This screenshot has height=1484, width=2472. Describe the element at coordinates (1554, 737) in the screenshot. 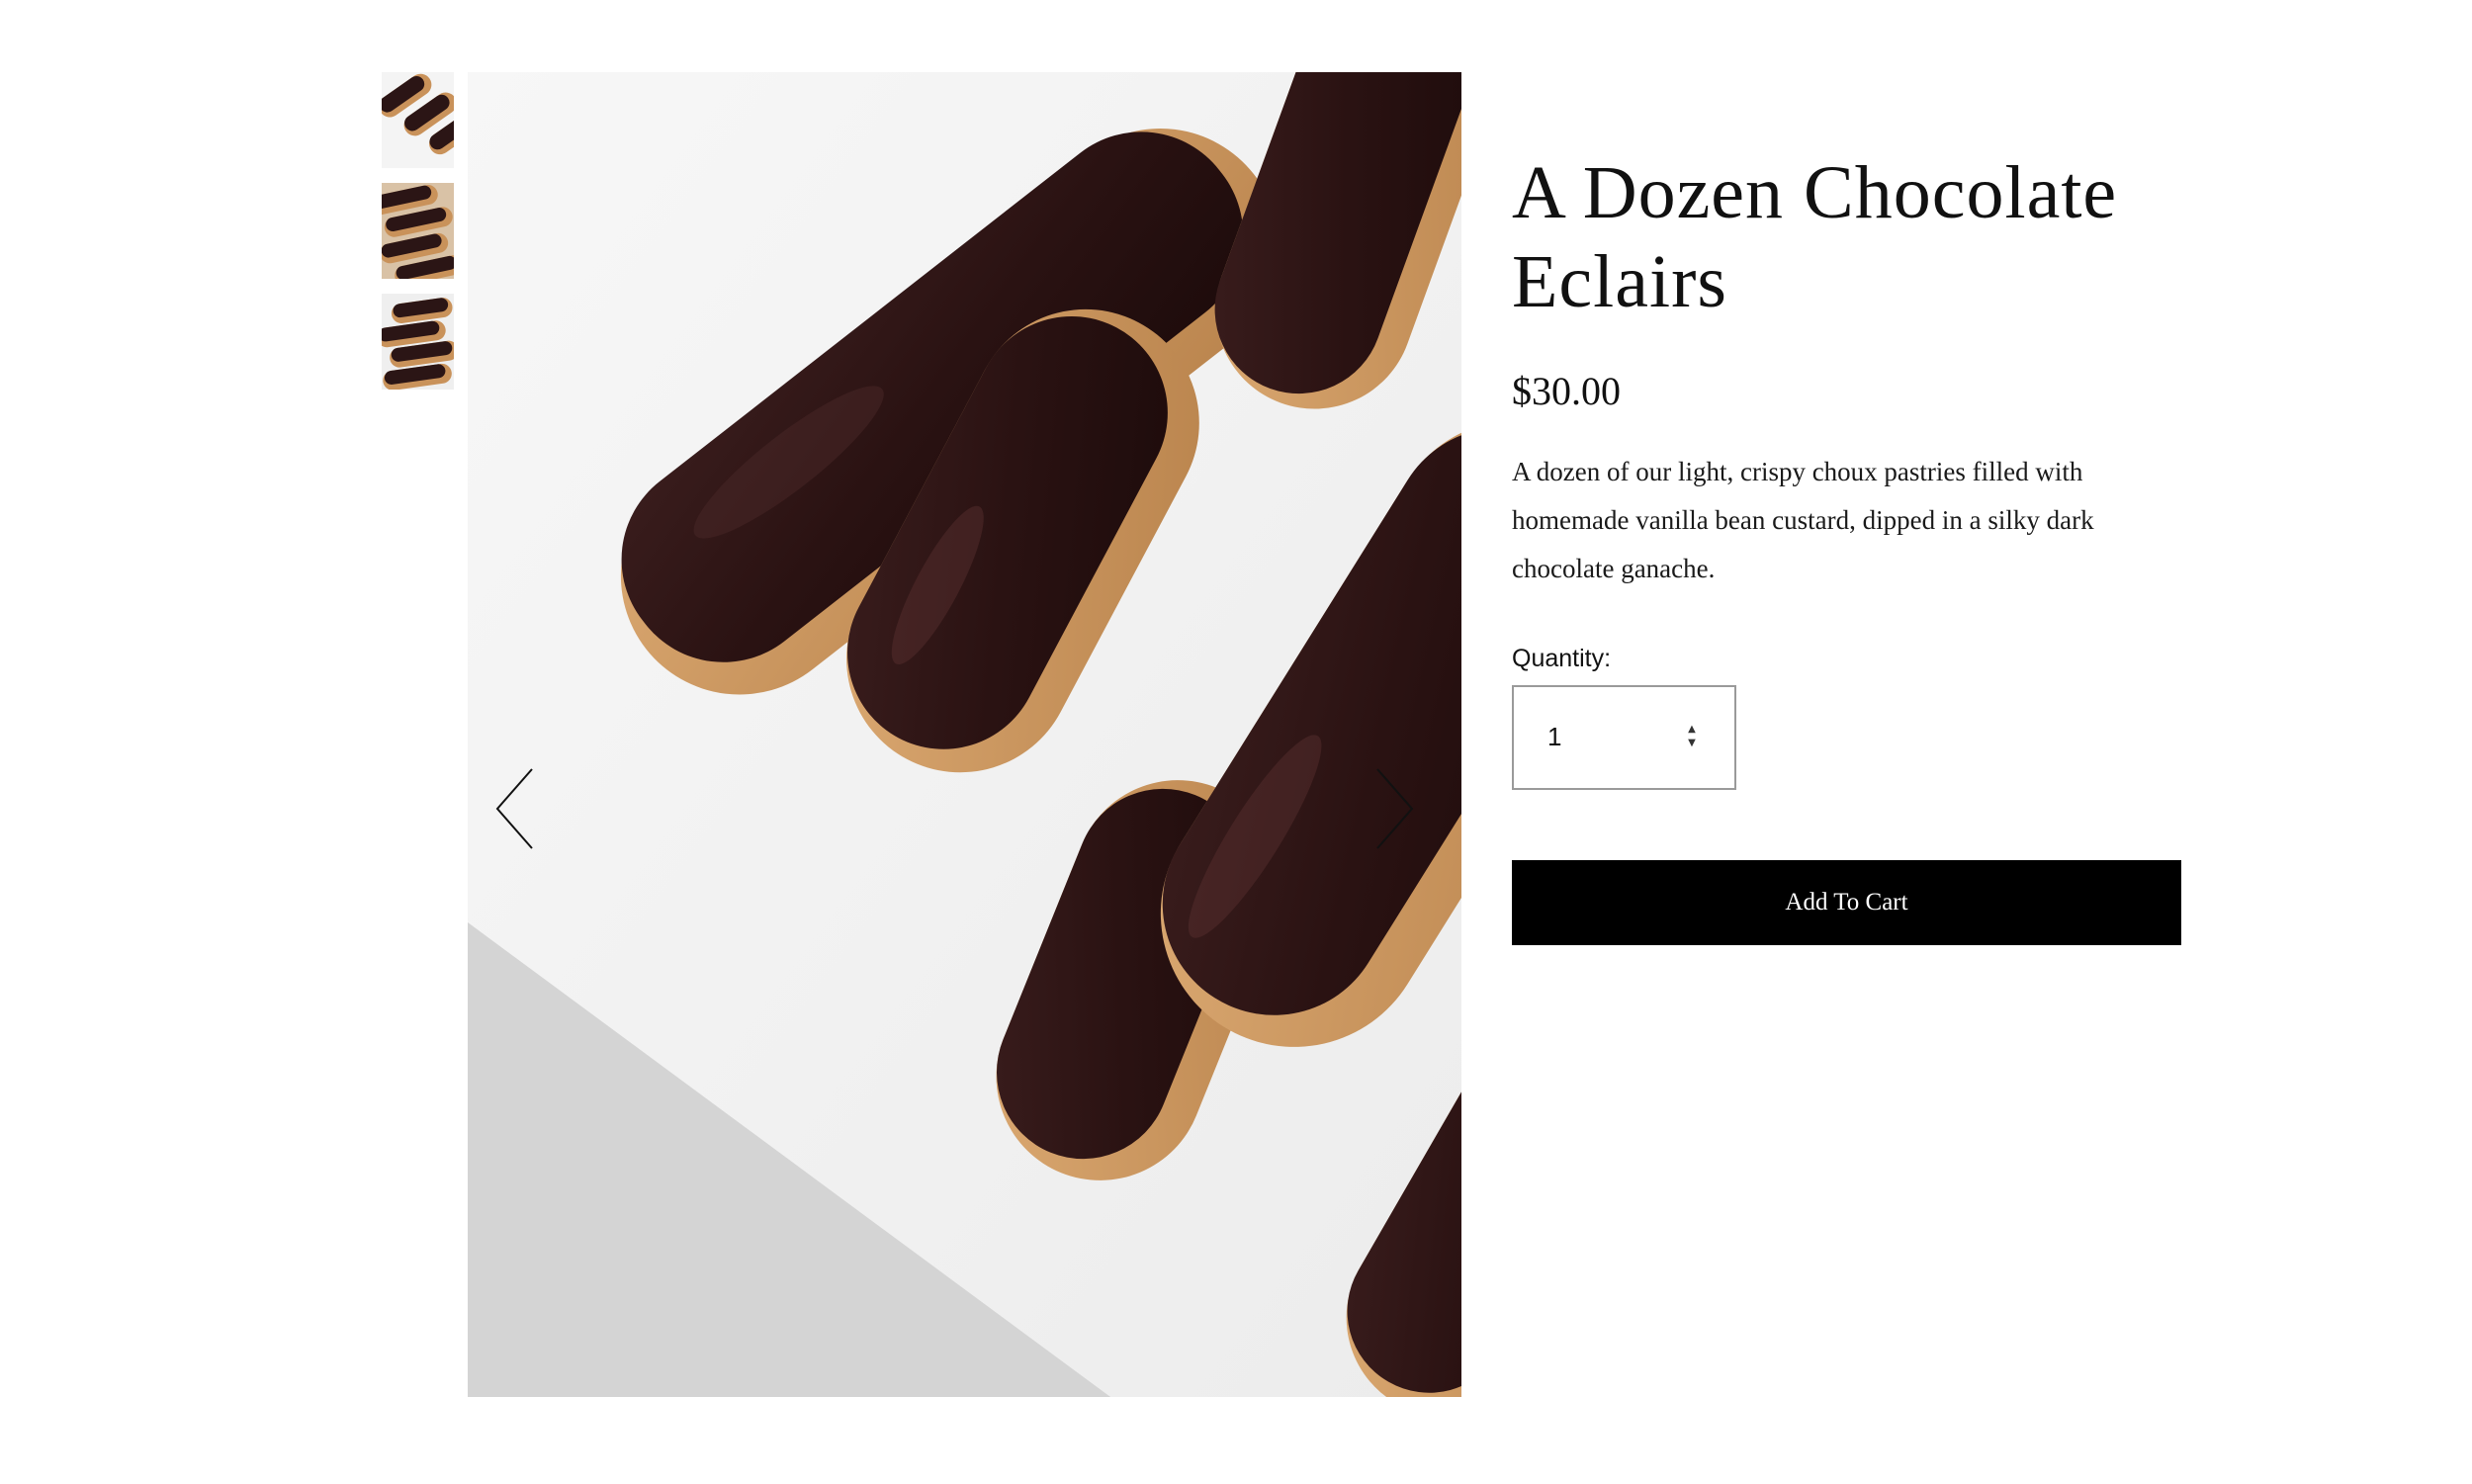

I see `quantity-value: 1` at that location.